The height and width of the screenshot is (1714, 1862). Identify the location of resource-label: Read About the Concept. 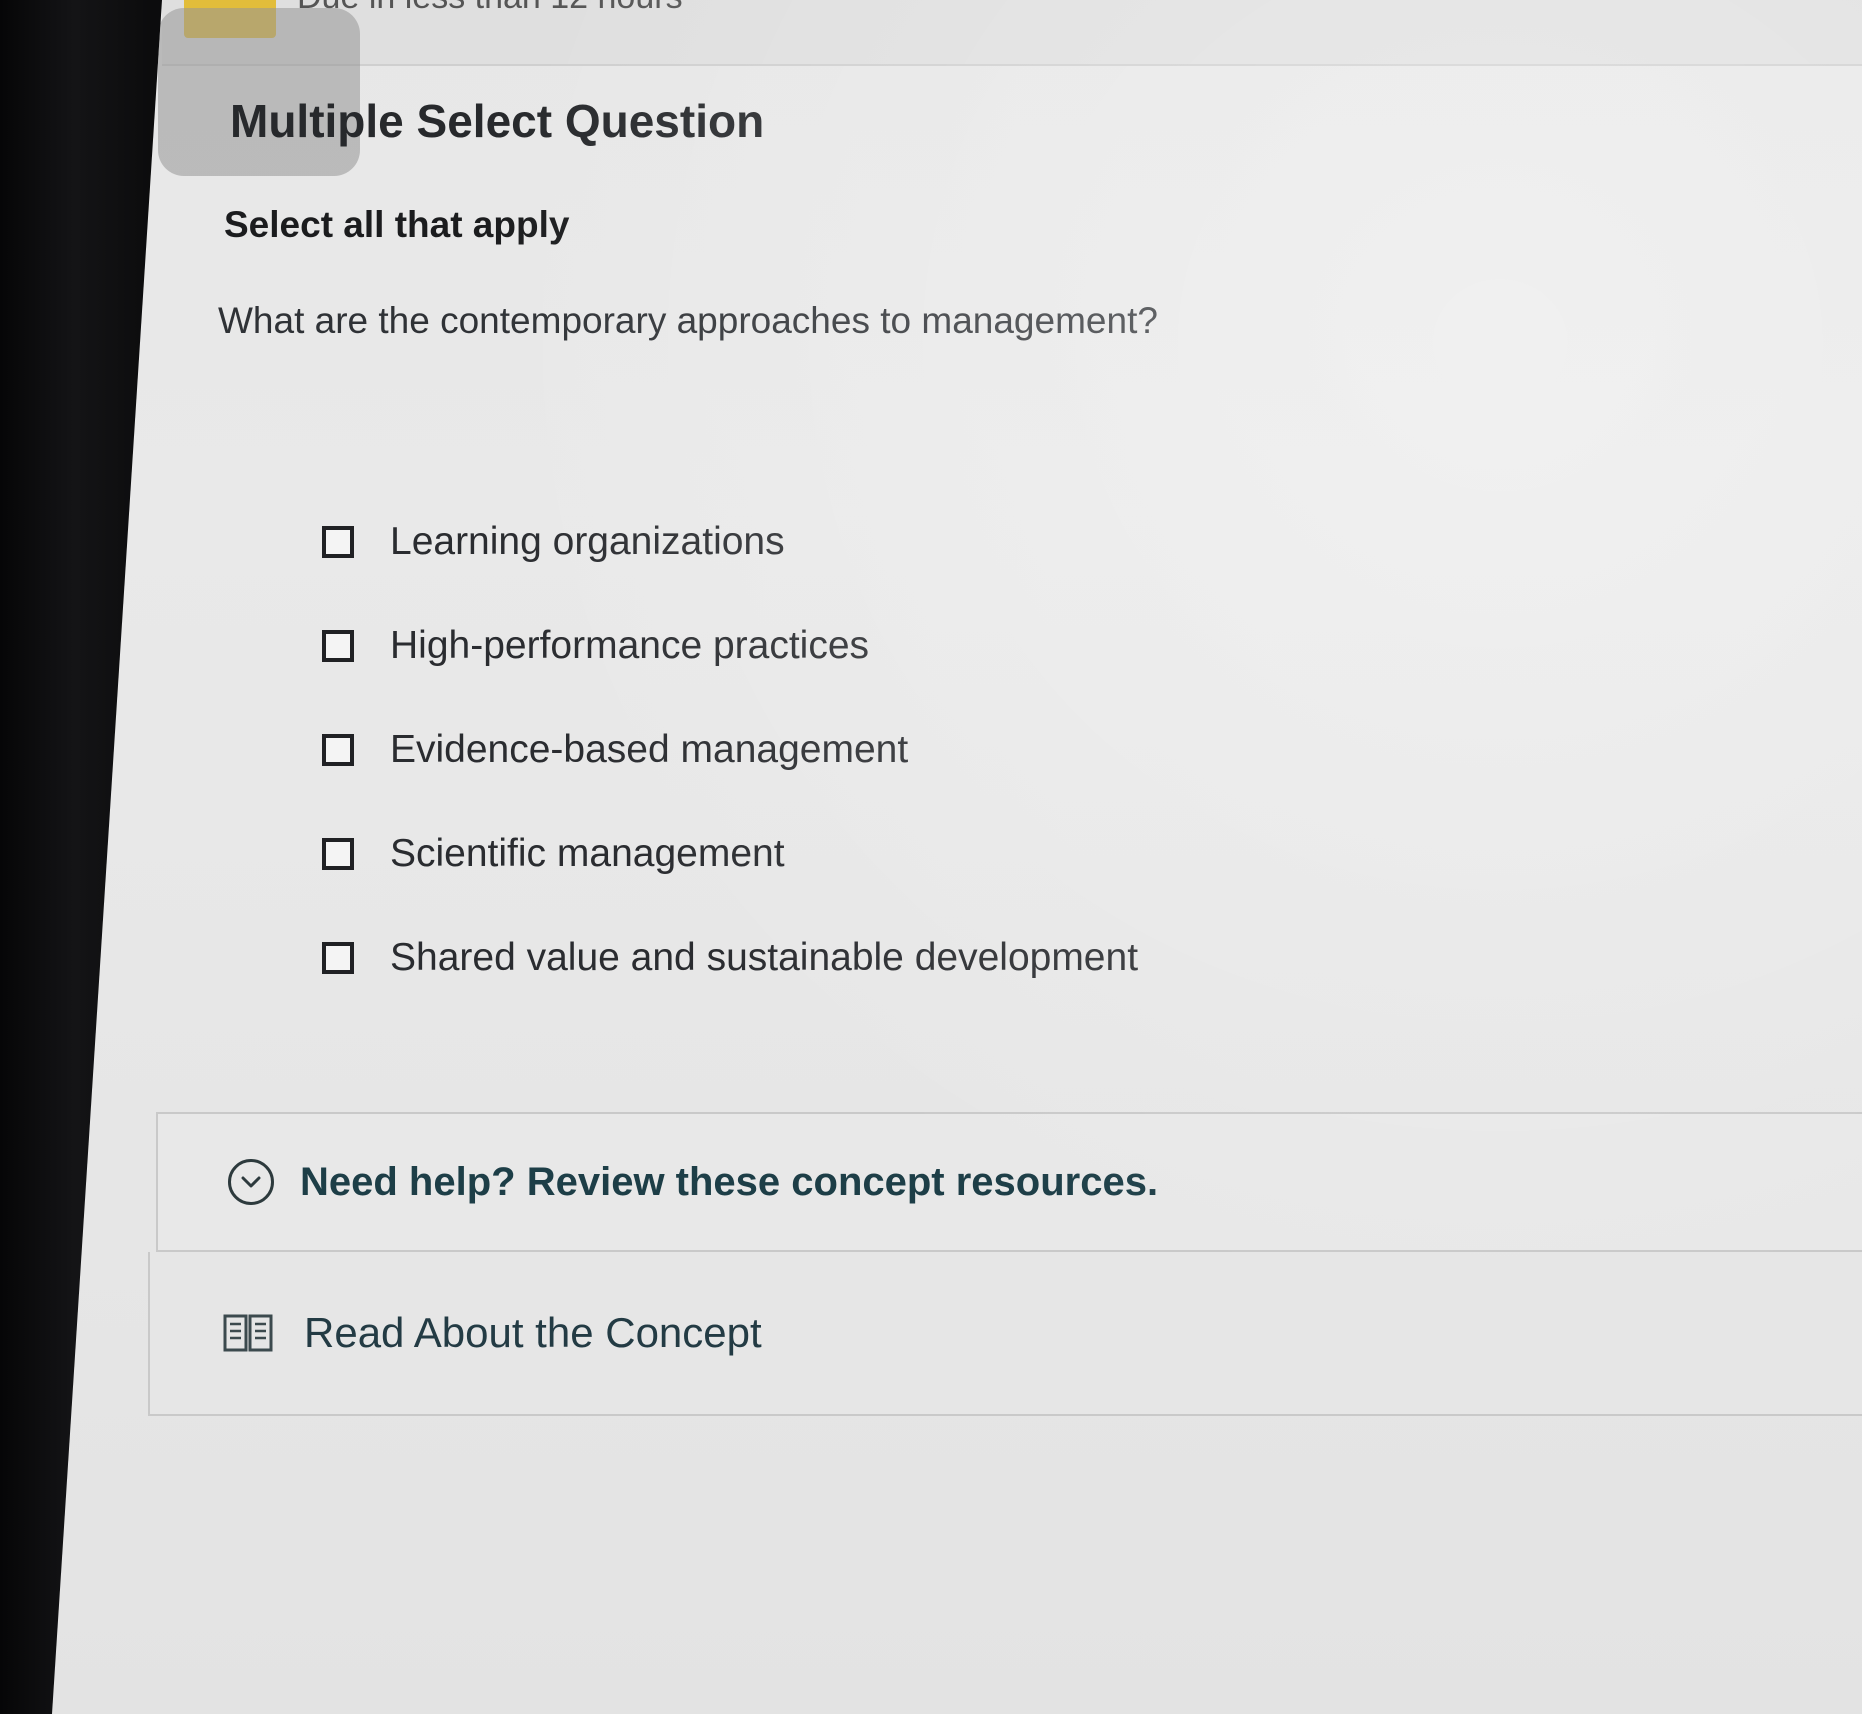
(533, 1333).